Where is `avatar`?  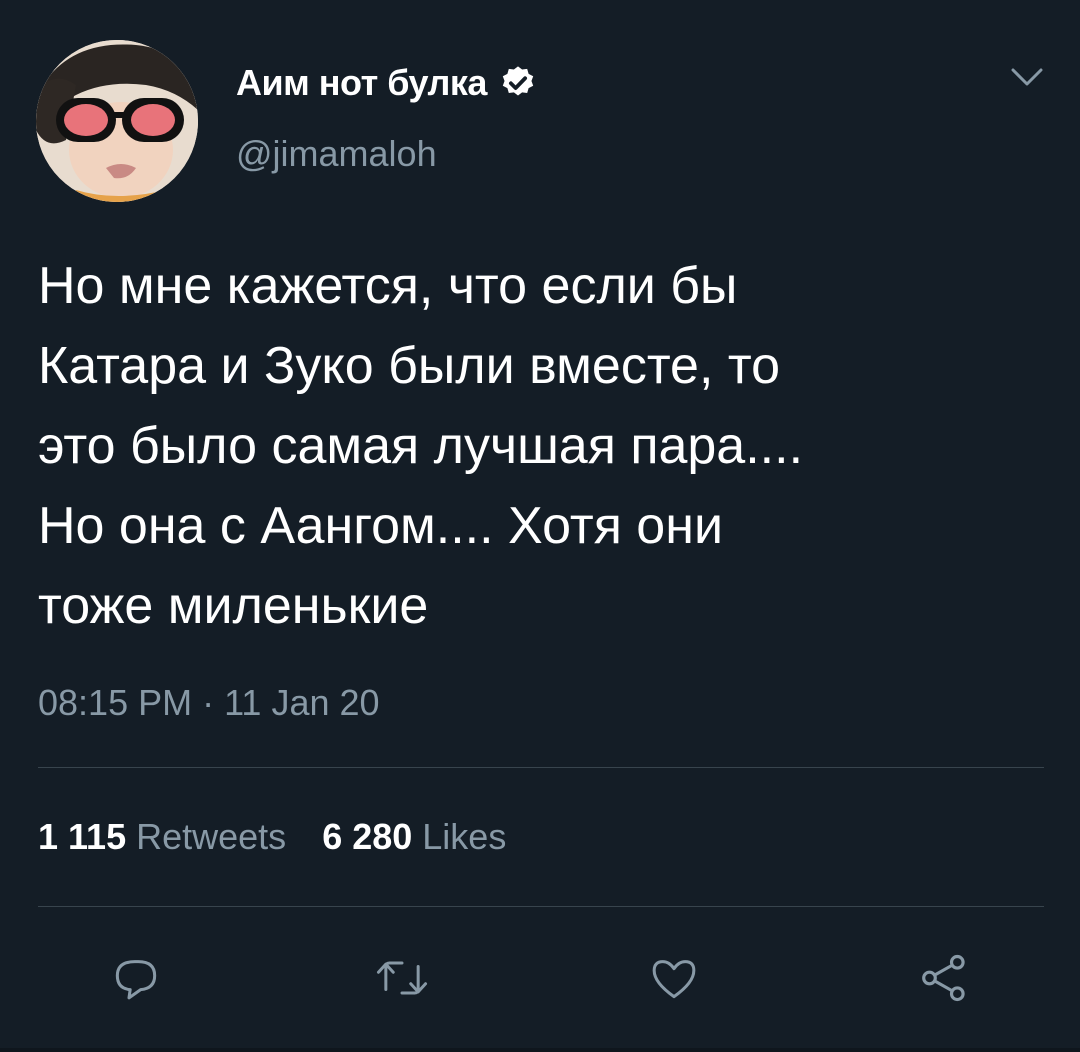 avatar is located at coordinates (117, 121).